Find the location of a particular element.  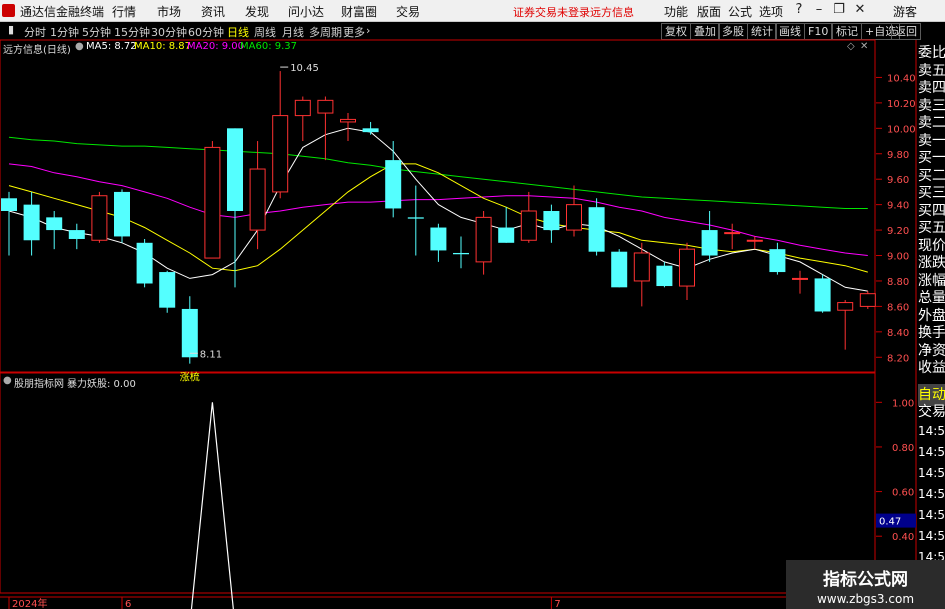

statistics-button: 统计 is located at coordinates (762, 31).